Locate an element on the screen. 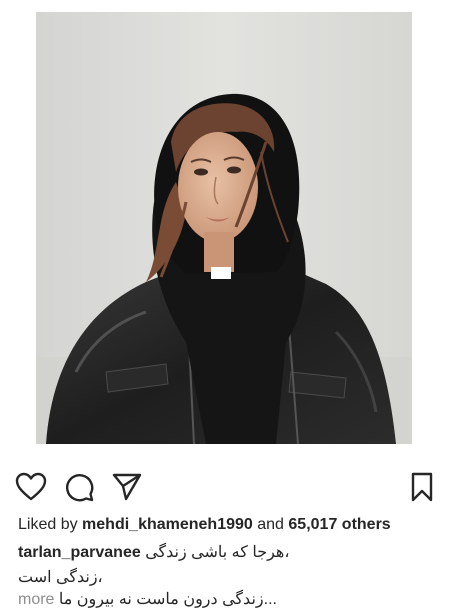 Image resolution: width=450 pixels, height=610 pixels. liker-username: mehdi_khameneh1990 is located at coordinates (167, 524).